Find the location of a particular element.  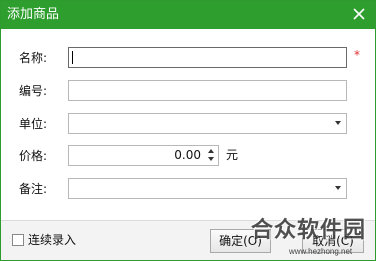

price-label: 价格: is located at coordinates (33, 156).